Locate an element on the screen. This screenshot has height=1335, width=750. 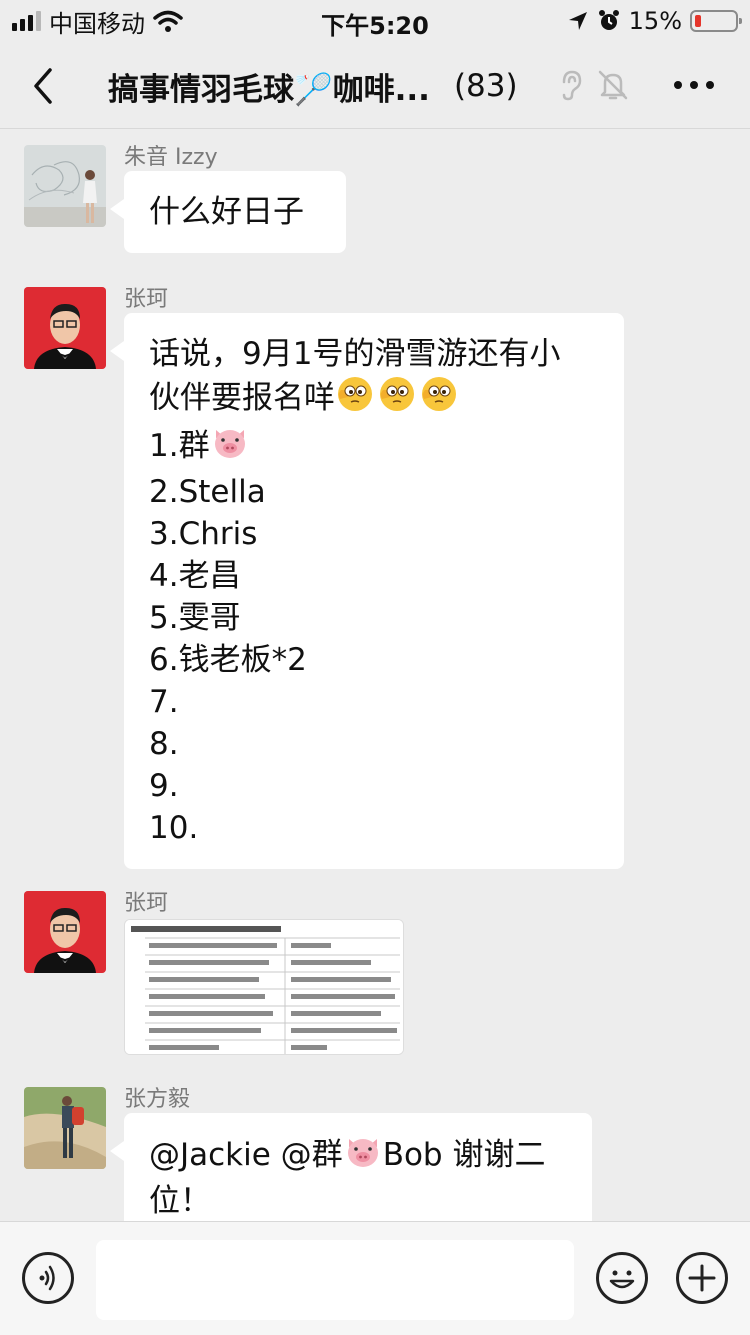
message-text-line-with-emoji: 伙伴要报名咩 is located at coordinates (374, 399).